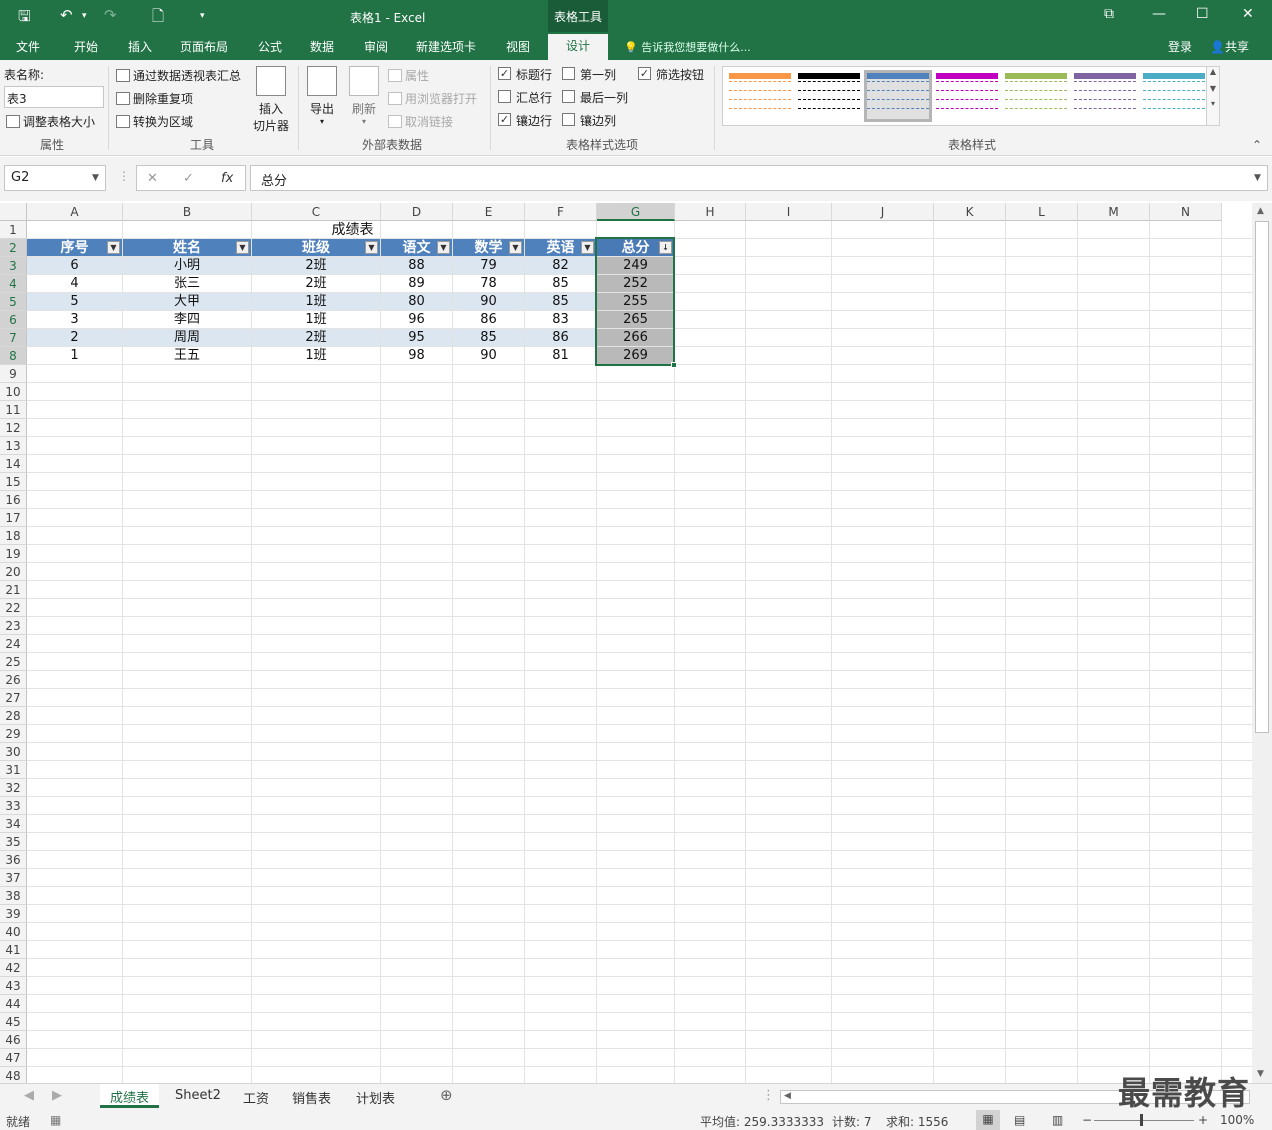 This screenshot has width=1272, height=1130. Describe the element at coordinates (674, 365) in the screenshot. I see `fill-handle` at that location.